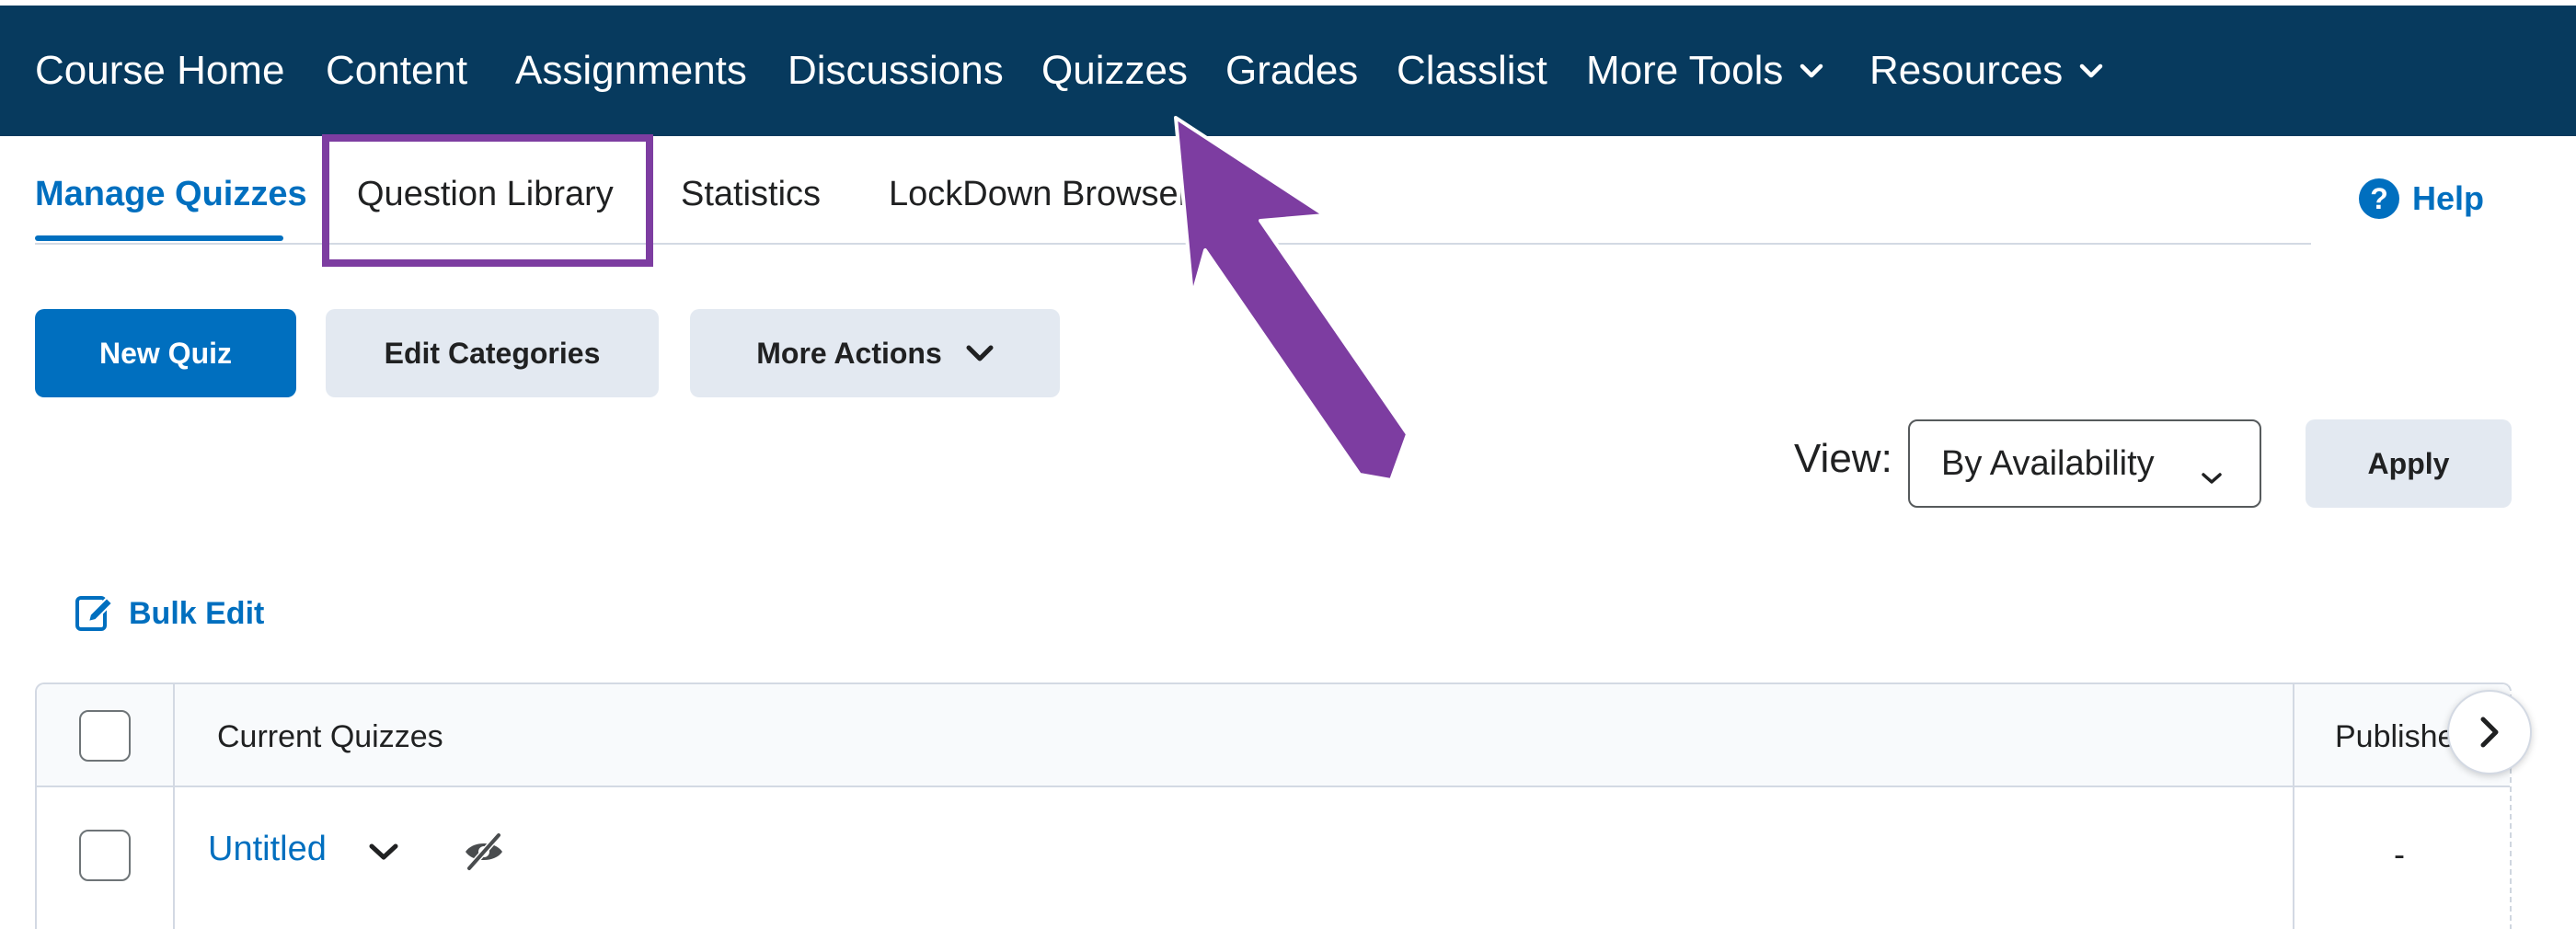  What do you see at coordinates (485, 195) in the screenshot?
I see `tab-question-library: Question Library` at bounding box center [485, 195].